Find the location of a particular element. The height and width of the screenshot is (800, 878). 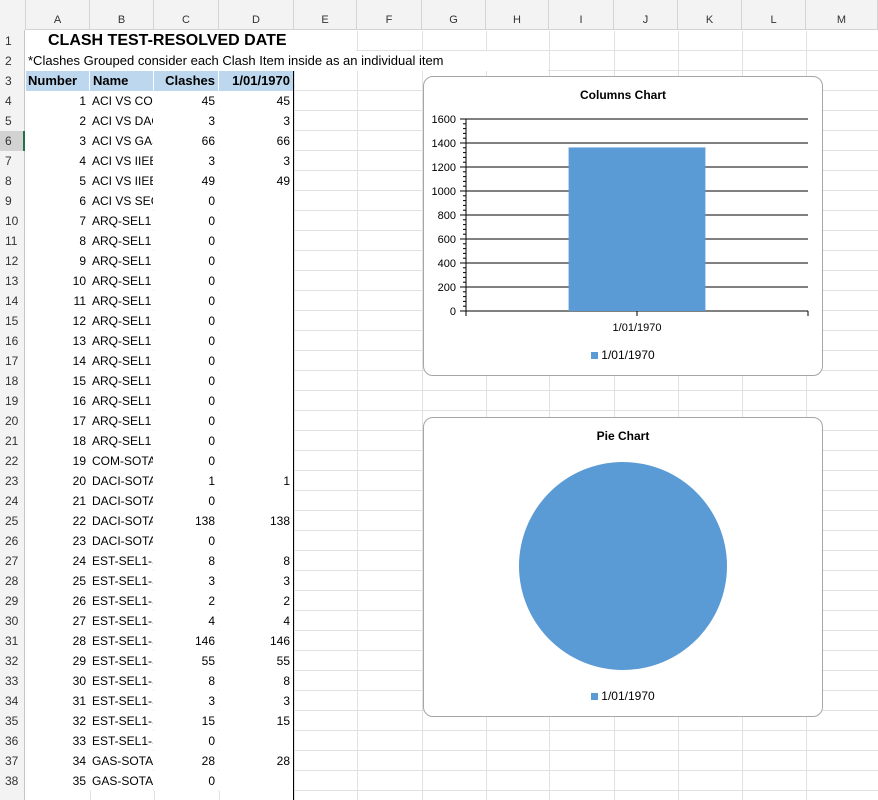

cell-name: ACI VS SEG- is located at coordinates (121, 201).